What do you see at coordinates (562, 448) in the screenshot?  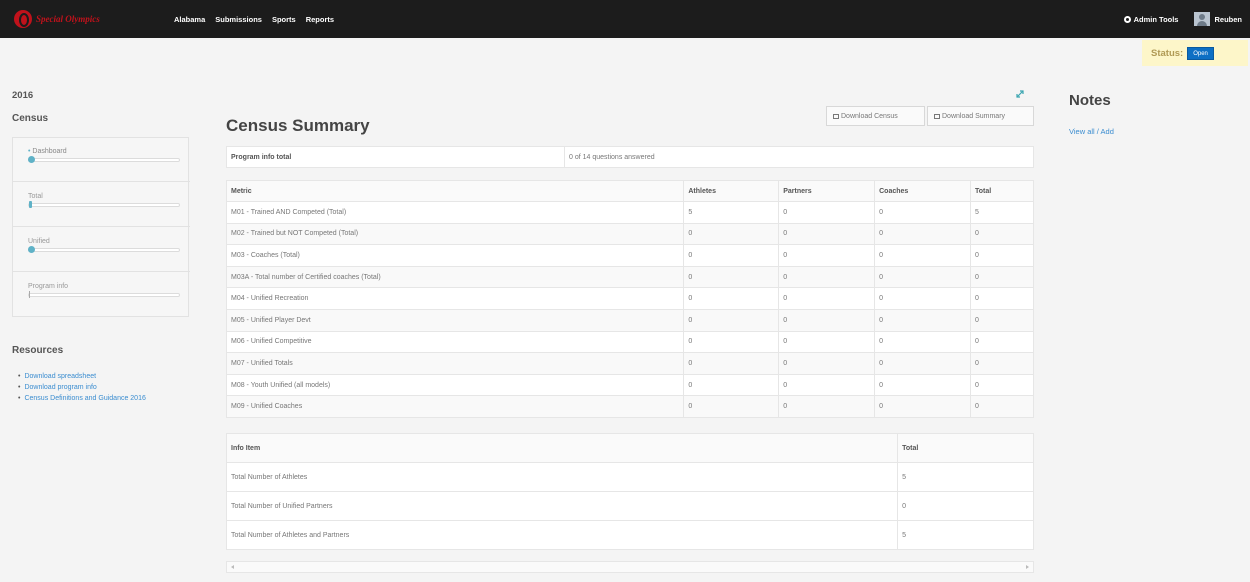 I see `column-header-info-item: Info Item` at bounding box center [562, 448].